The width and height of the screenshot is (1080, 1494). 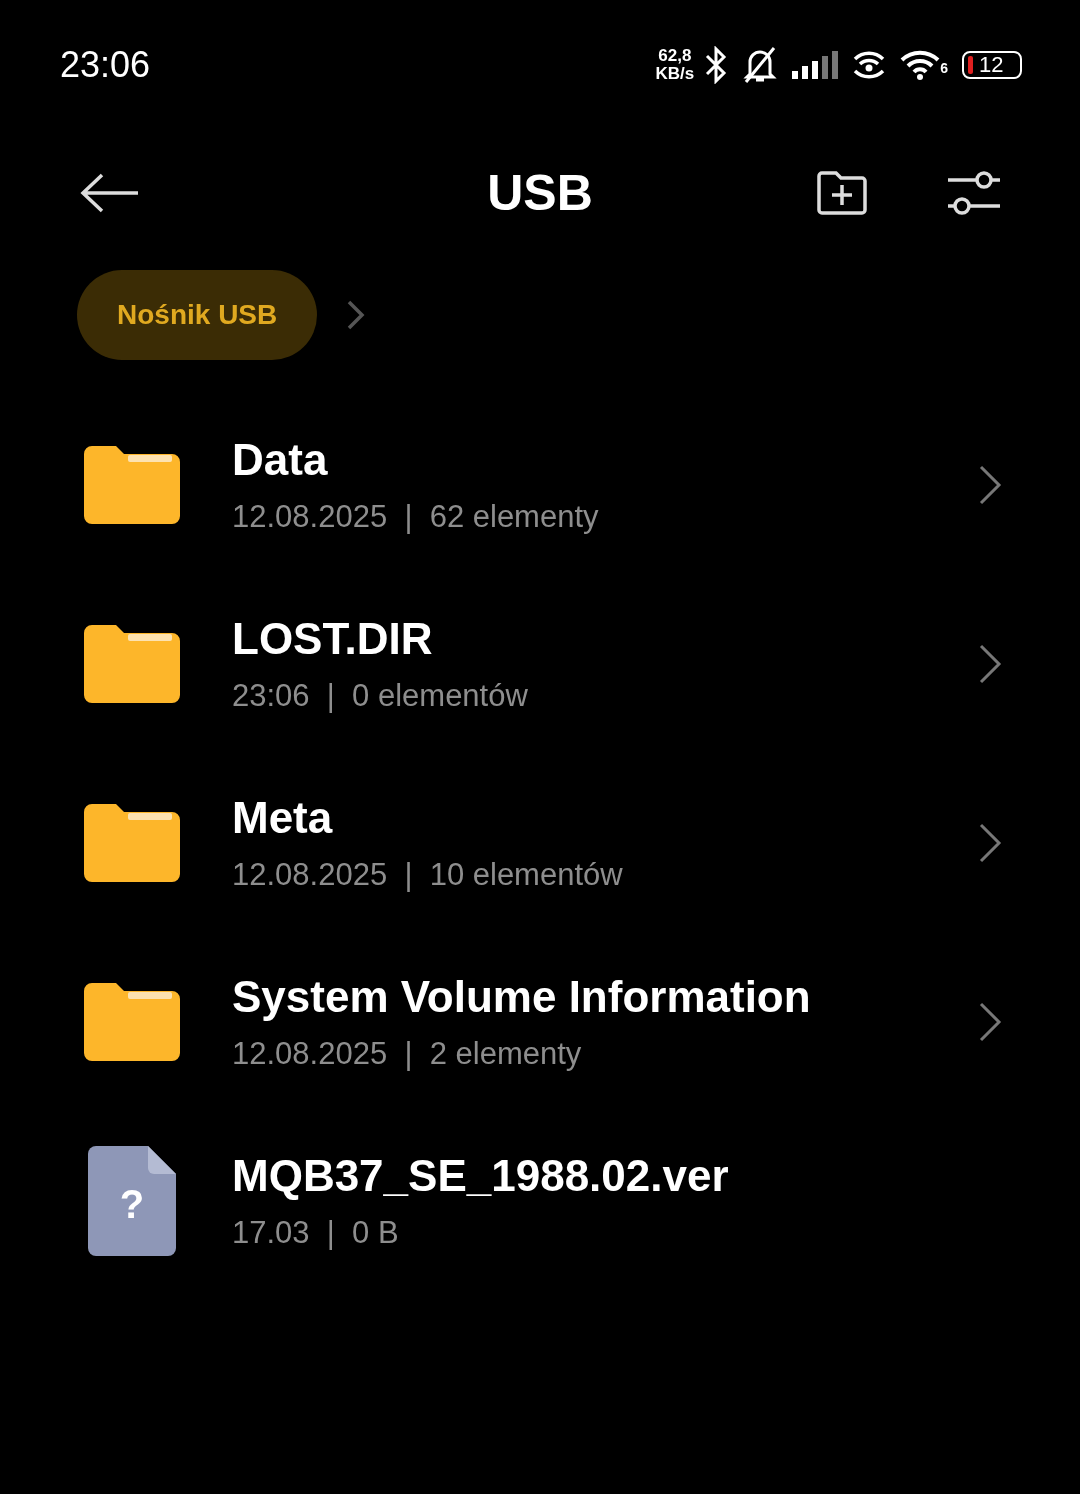 What do you see at coordinates (675, 74) in the screenshot?
I see `network-speed-unit: KB/s` at bounding box center [675, 74].